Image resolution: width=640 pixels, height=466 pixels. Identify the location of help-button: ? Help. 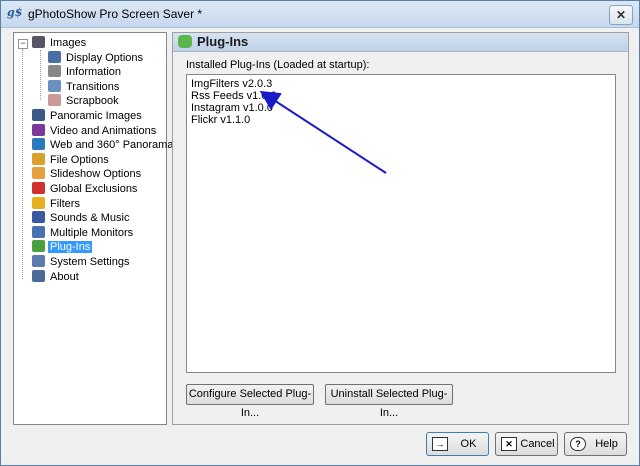
(595, 444).